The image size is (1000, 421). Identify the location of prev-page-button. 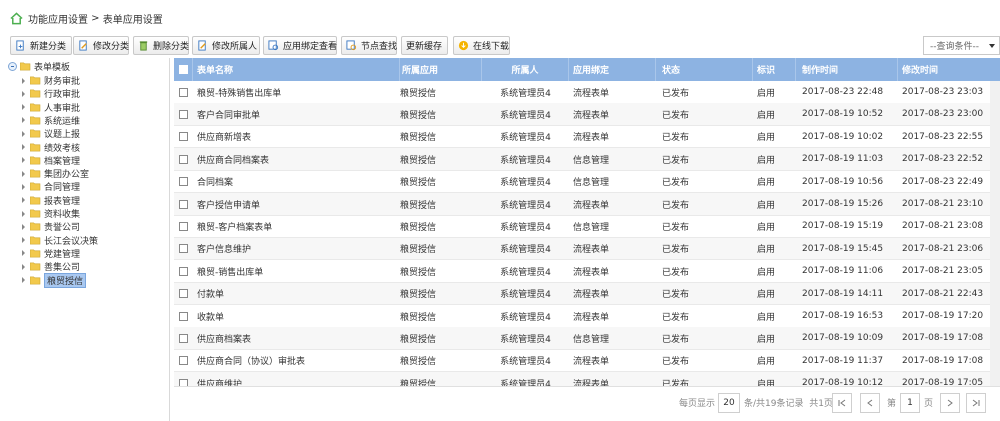
(870, 403).